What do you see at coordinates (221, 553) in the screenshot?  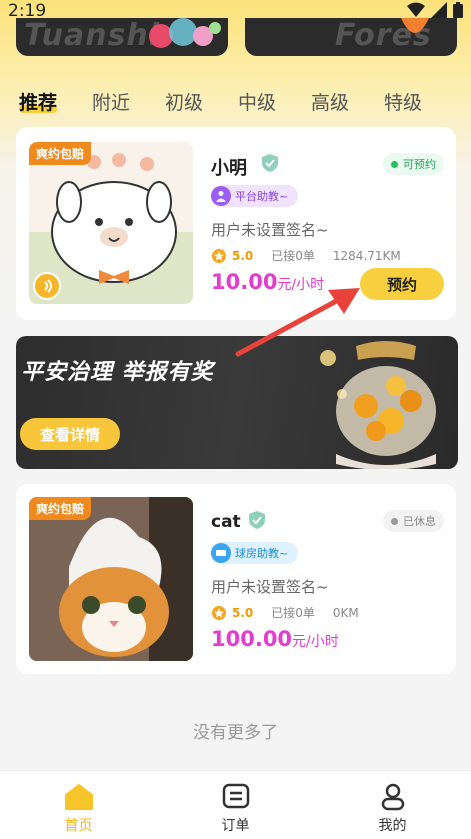 I see `table-icon` at bounding box center [221, 553].